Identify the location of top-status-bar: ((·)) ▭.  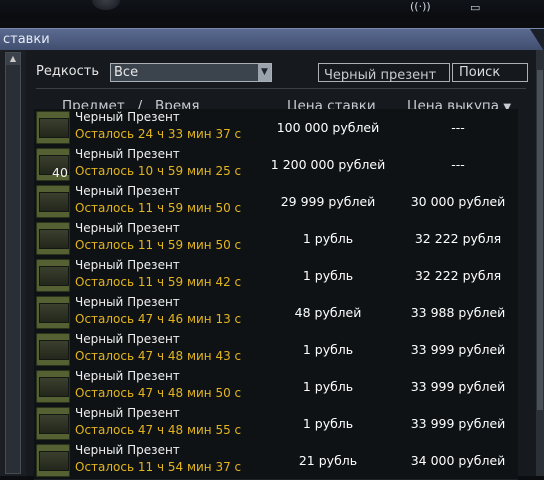
(272, 9).